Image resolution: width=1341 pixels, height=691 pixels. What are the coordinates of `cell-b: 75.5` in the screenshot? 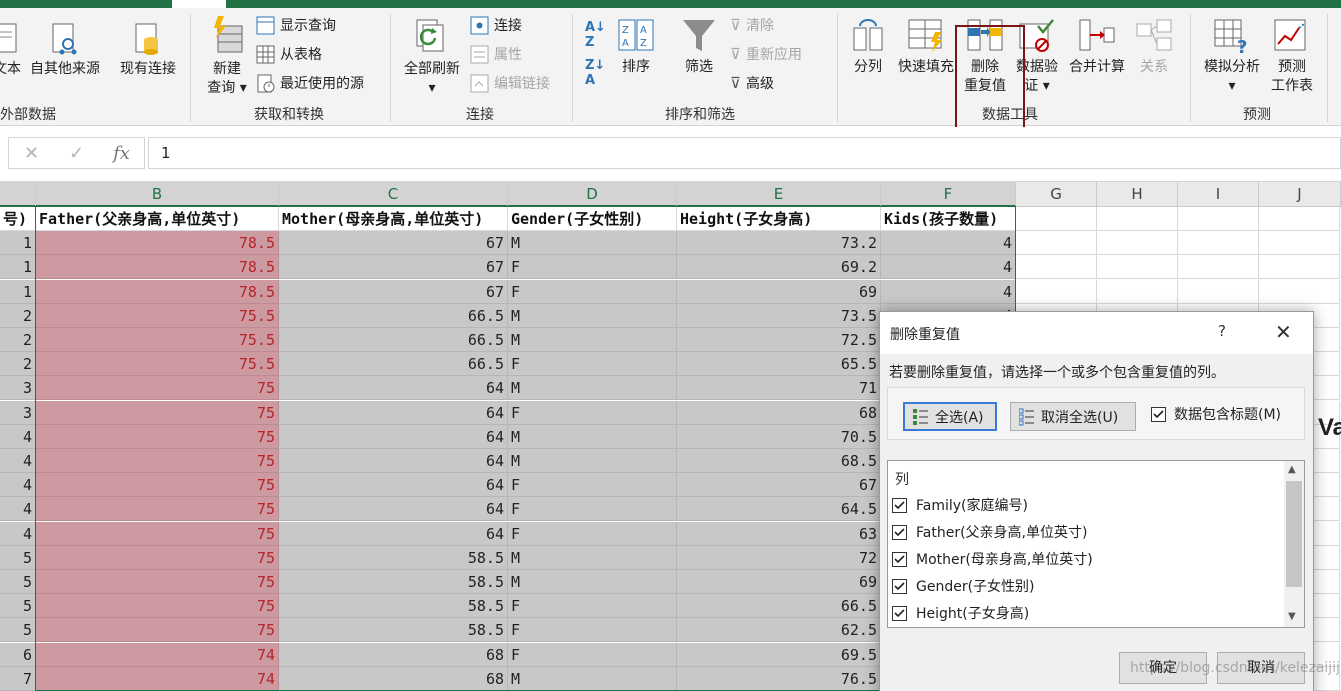 It's located at (157, 315).